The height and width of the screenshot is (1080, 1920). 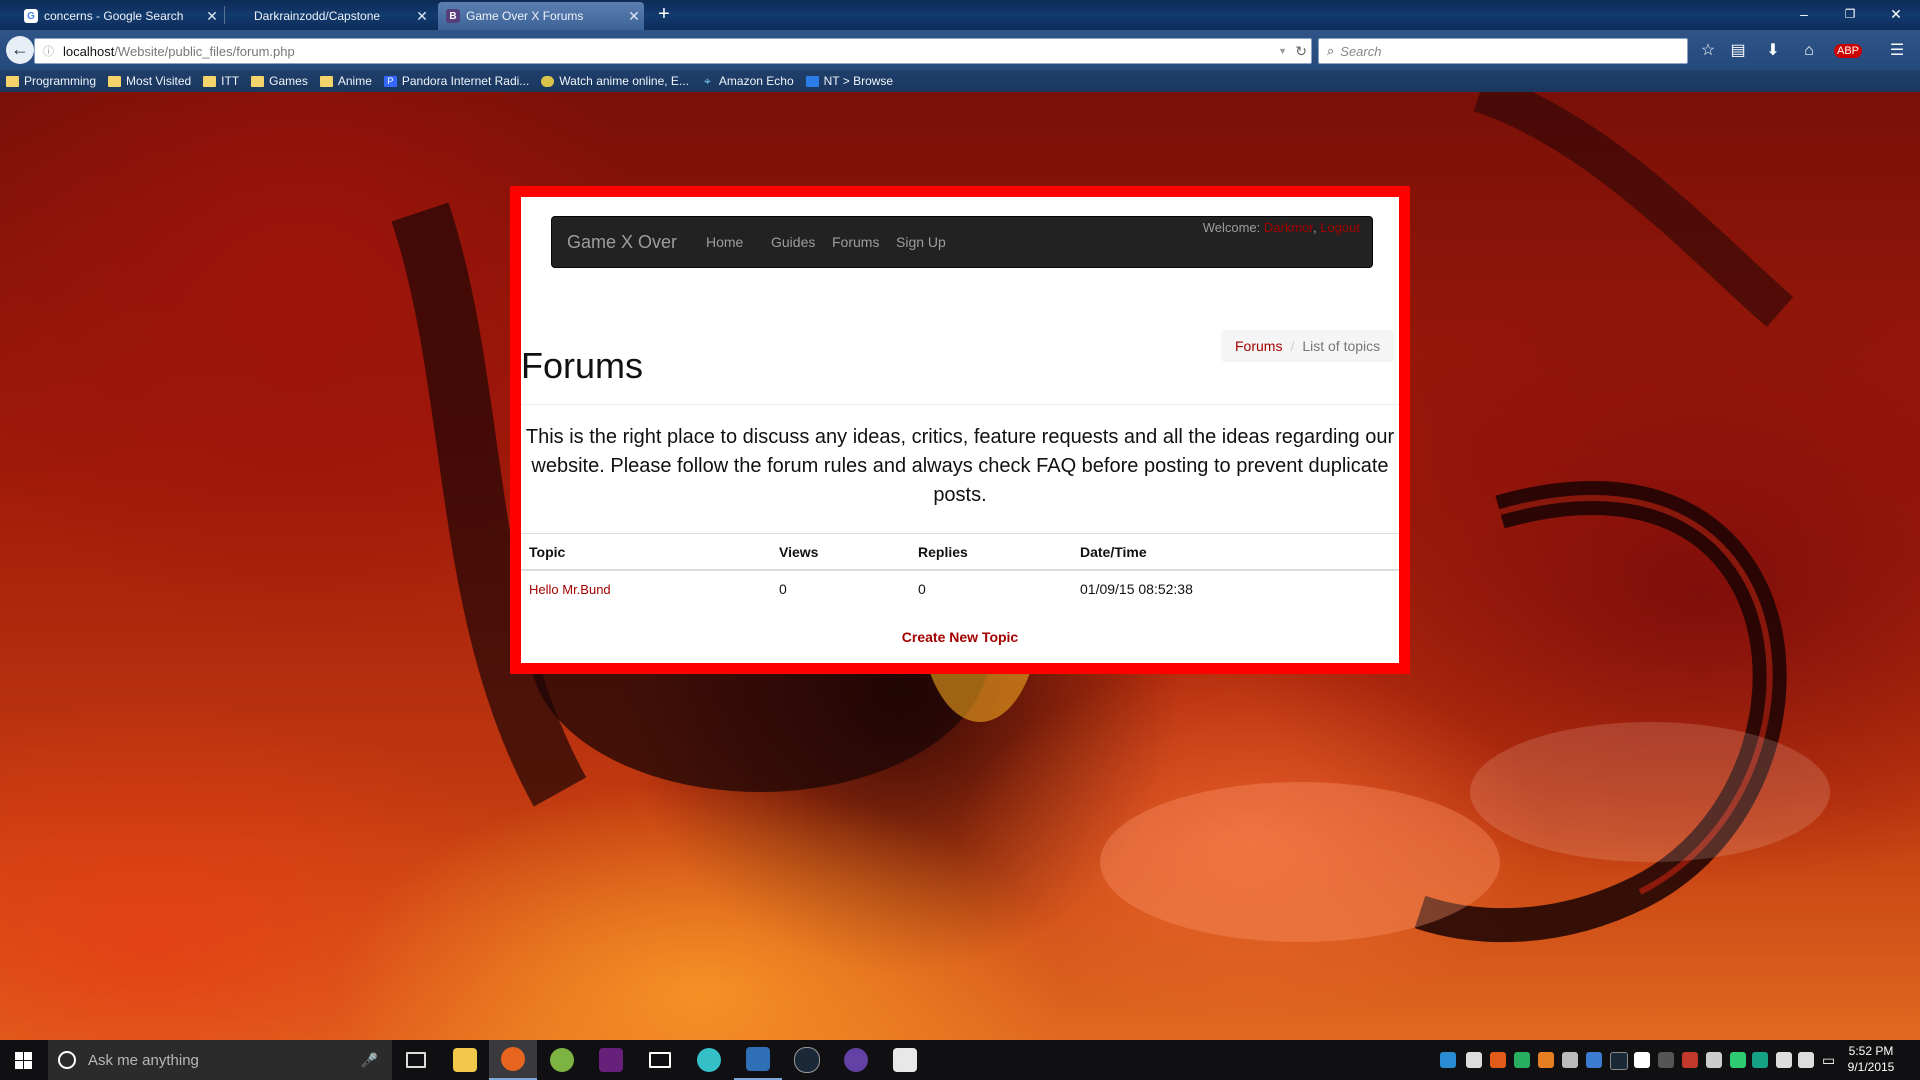 I want to click on action-center-icon: ▭, so click(x=1828, y=1060).